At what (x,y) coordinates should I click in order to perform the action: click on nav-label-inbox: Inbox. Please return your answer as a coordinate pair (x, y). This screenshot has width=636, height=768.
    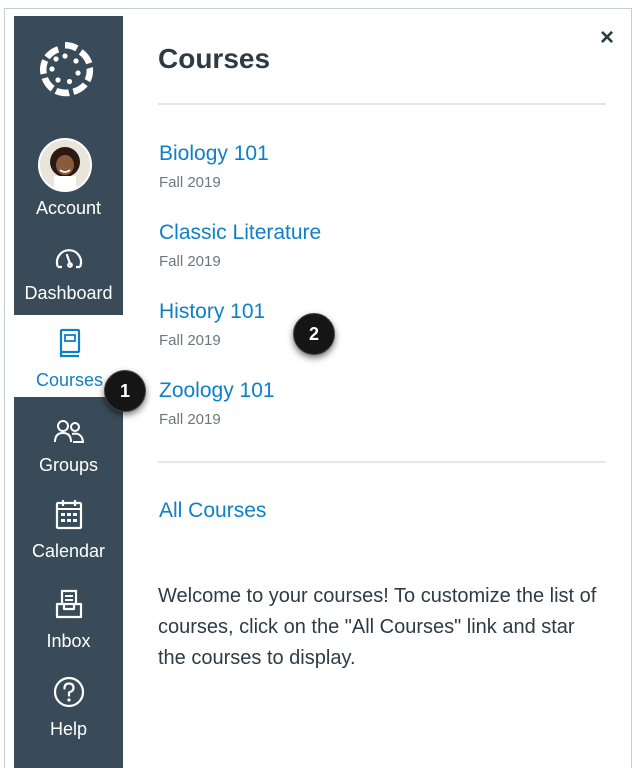
    Looking at the image, I should click on (68, 641).